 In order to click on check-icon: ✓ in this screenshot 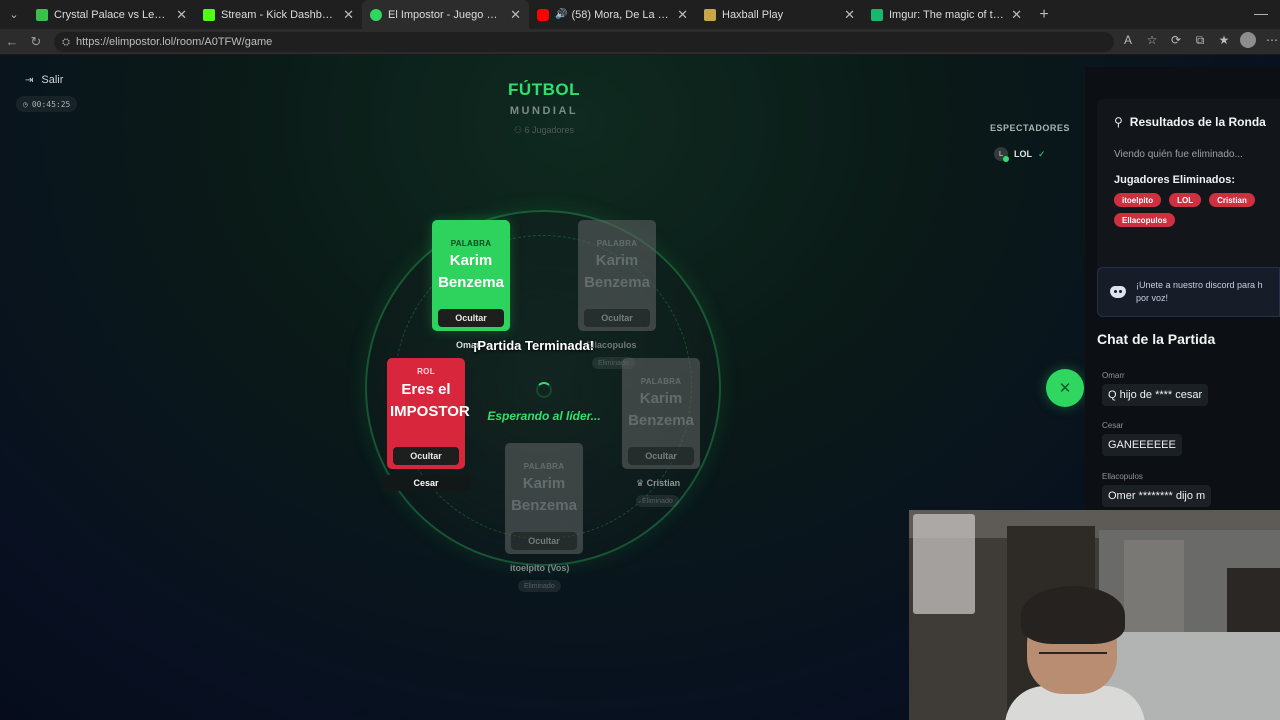, I will do `click(1042, 153)`.